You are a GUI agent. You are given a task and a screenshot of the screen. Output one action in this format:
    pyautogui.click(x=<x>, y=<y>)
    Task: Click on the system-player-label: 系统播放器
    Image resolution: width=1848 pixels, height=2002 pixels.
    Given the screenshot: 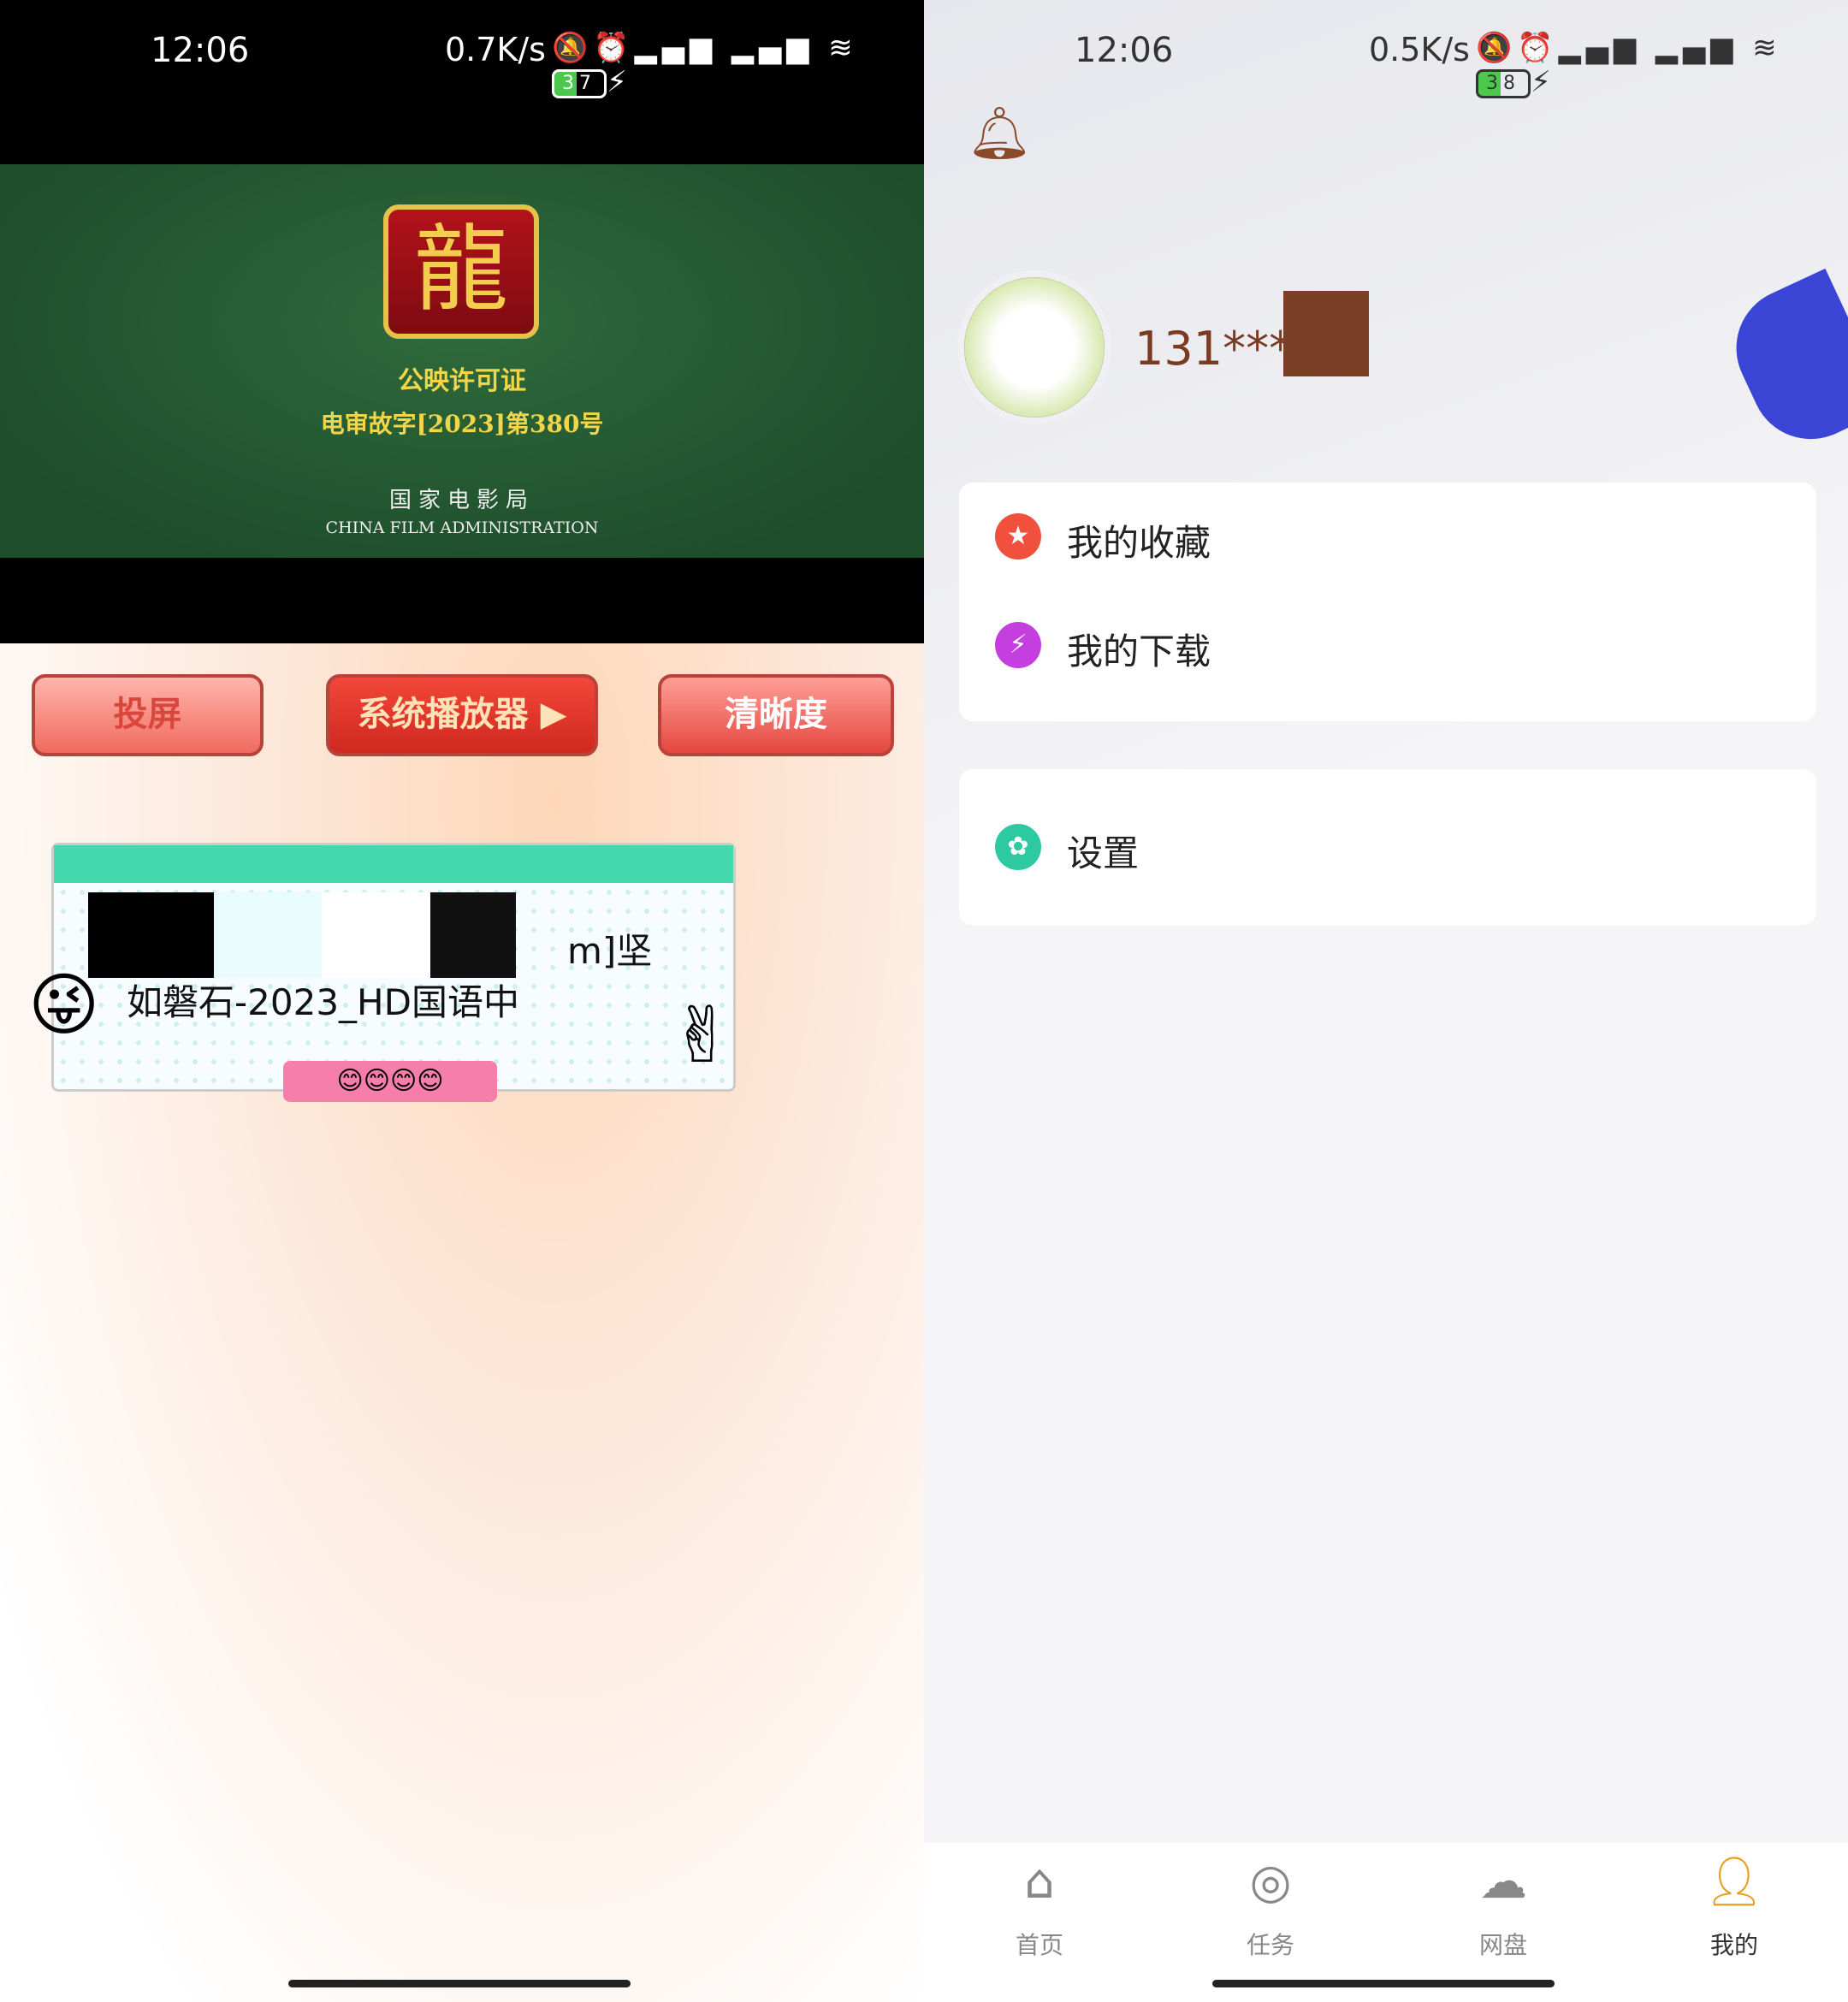 What is the action you would take?
    pyautogui.click(x=443, y=714)
    